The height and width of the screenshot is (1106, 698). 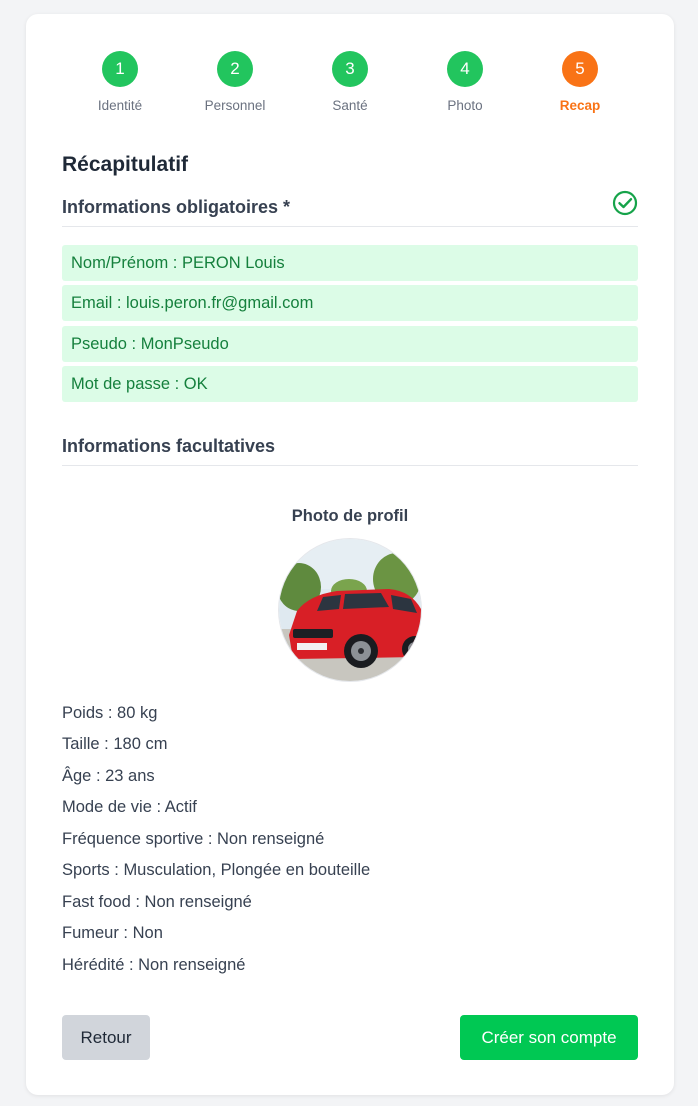 I want to click on page-title: Récapitulatif, so click(x=125, y=164).